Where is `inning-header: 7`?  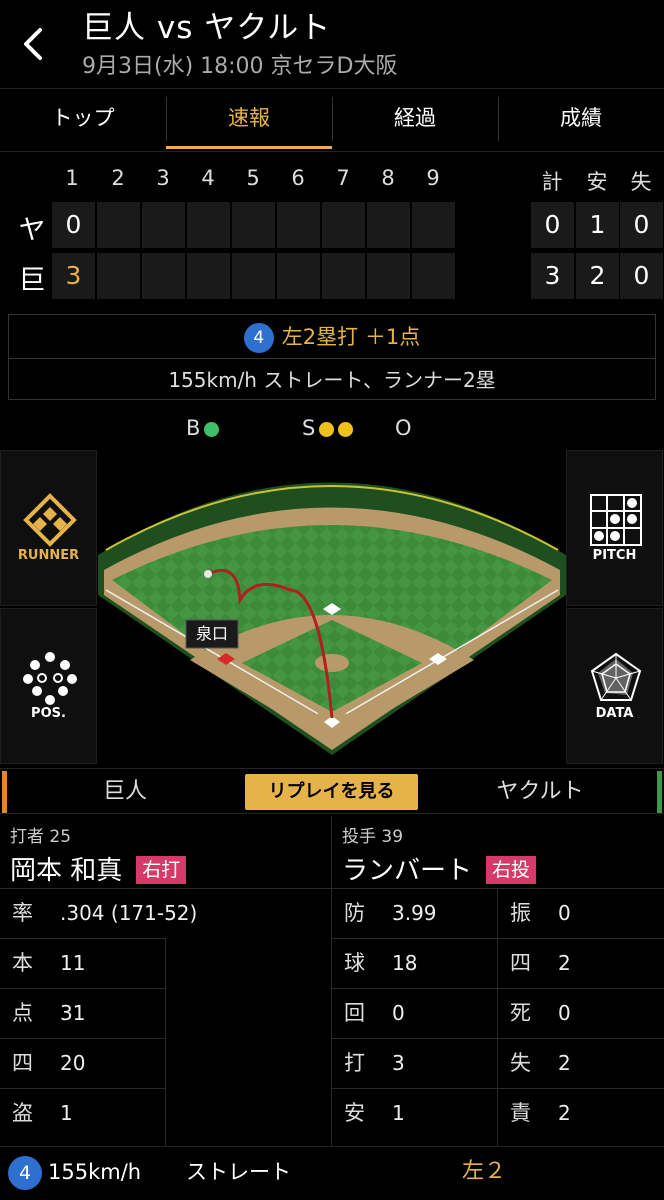
inning-header: 7 is located at coordinates (343, 178).